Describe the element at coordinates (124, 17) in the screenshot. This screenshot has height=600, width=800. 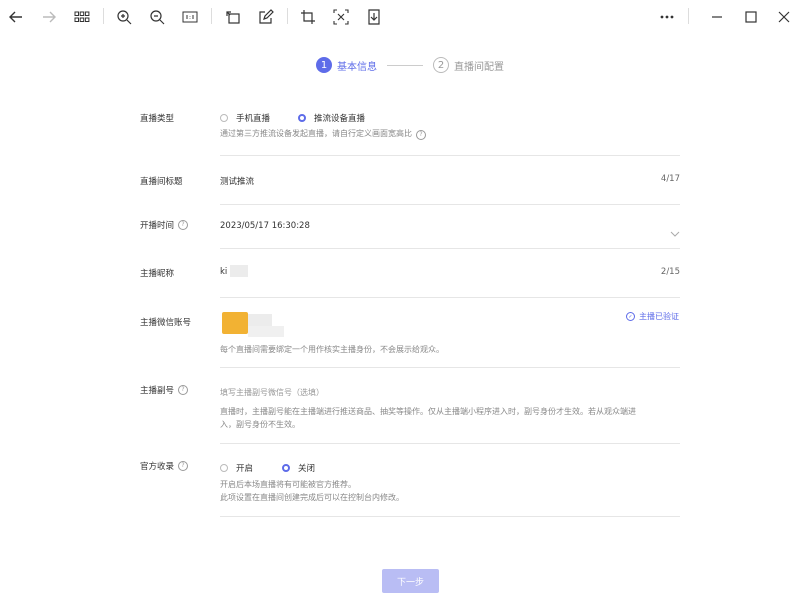
I see `zoom-in-icon` at that location.